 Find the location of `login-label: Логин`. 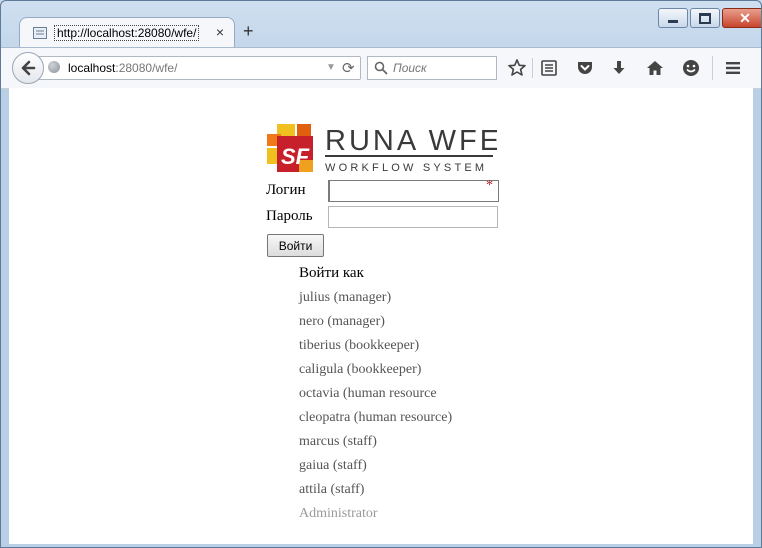

login-label: Логин is located at coordinates (286, 190).